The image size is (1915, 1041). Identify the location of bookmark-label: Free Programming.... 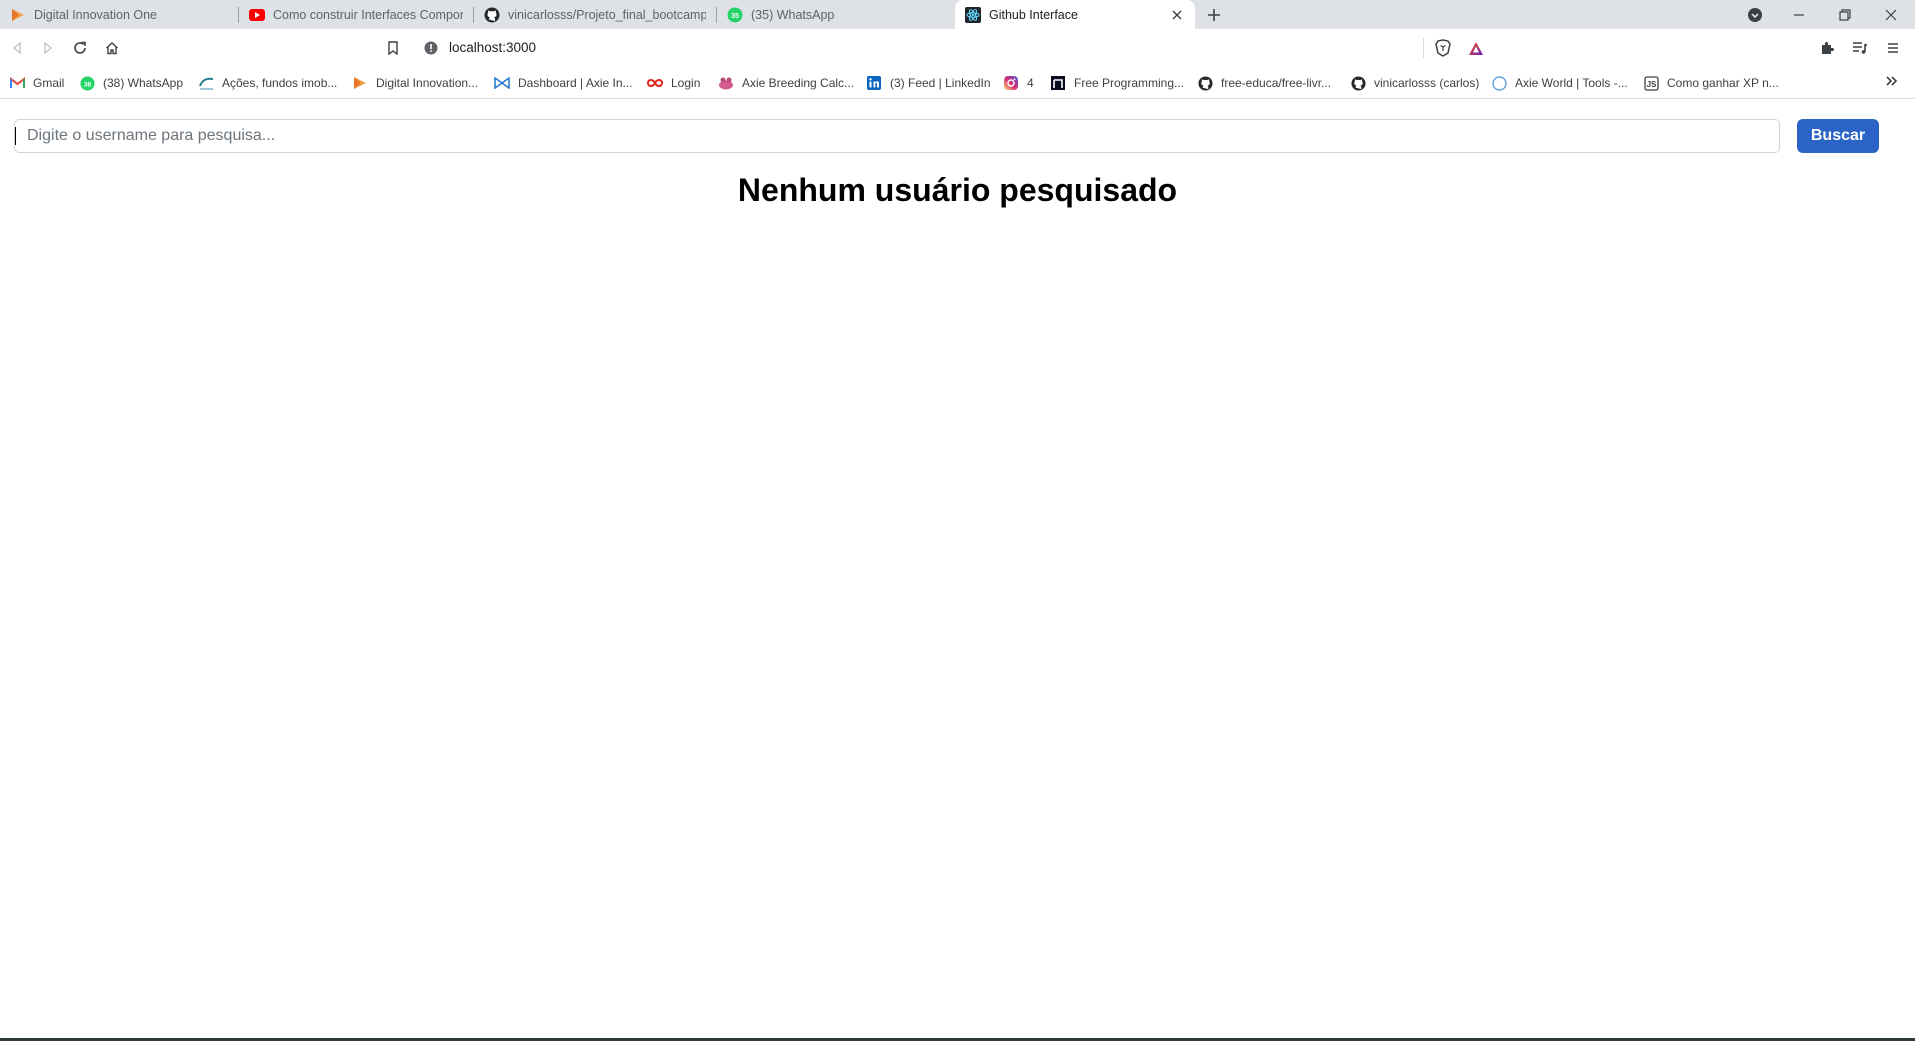
(1129, 83).